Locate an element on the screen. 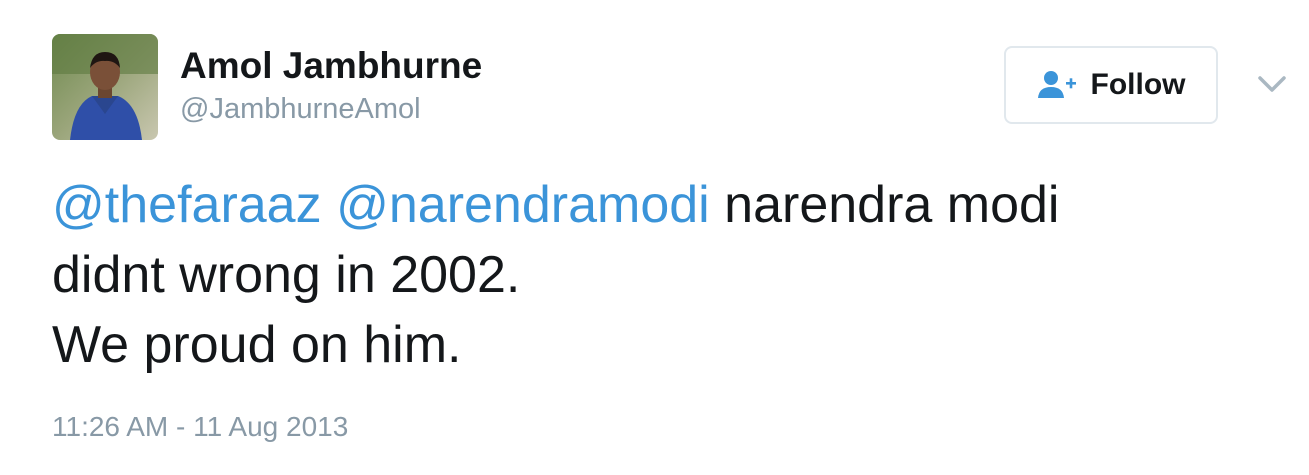  tweet-text-line-1: @thefaraaz @narendramodi narendra modi is located at coordinates (667, 205).